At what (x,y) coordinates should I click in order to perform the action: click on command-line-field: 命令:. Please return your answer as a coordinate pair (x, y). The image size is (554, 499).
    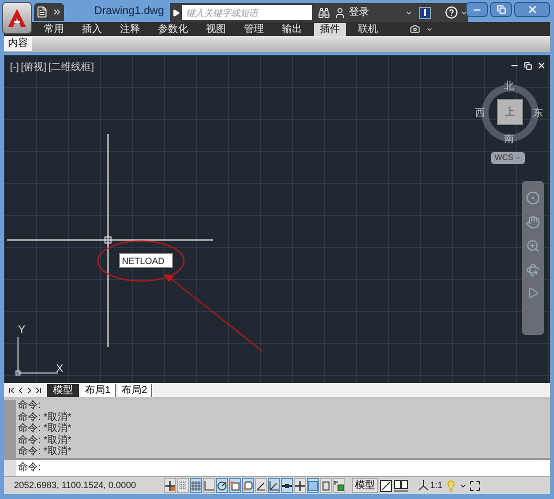
    Looking at the image, I should click on (277, 468).